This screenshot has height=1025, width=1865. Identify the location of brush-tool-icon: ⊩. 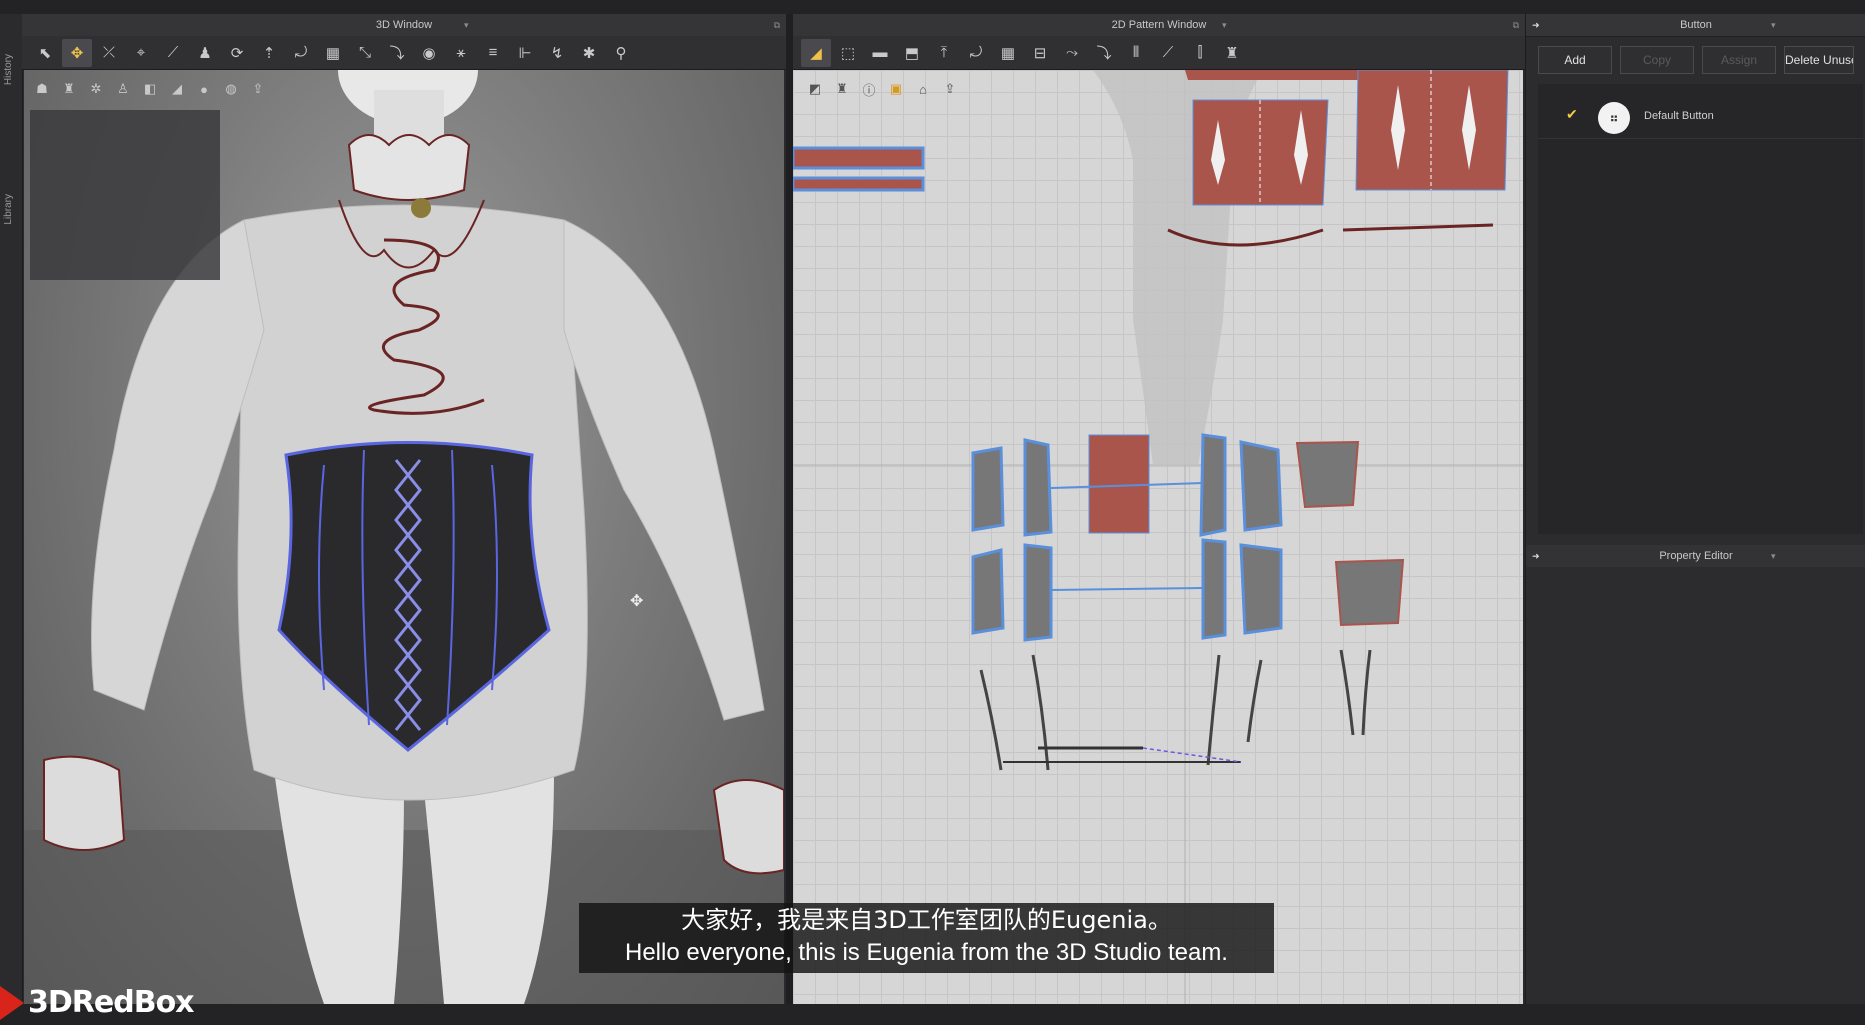
(525, 53).